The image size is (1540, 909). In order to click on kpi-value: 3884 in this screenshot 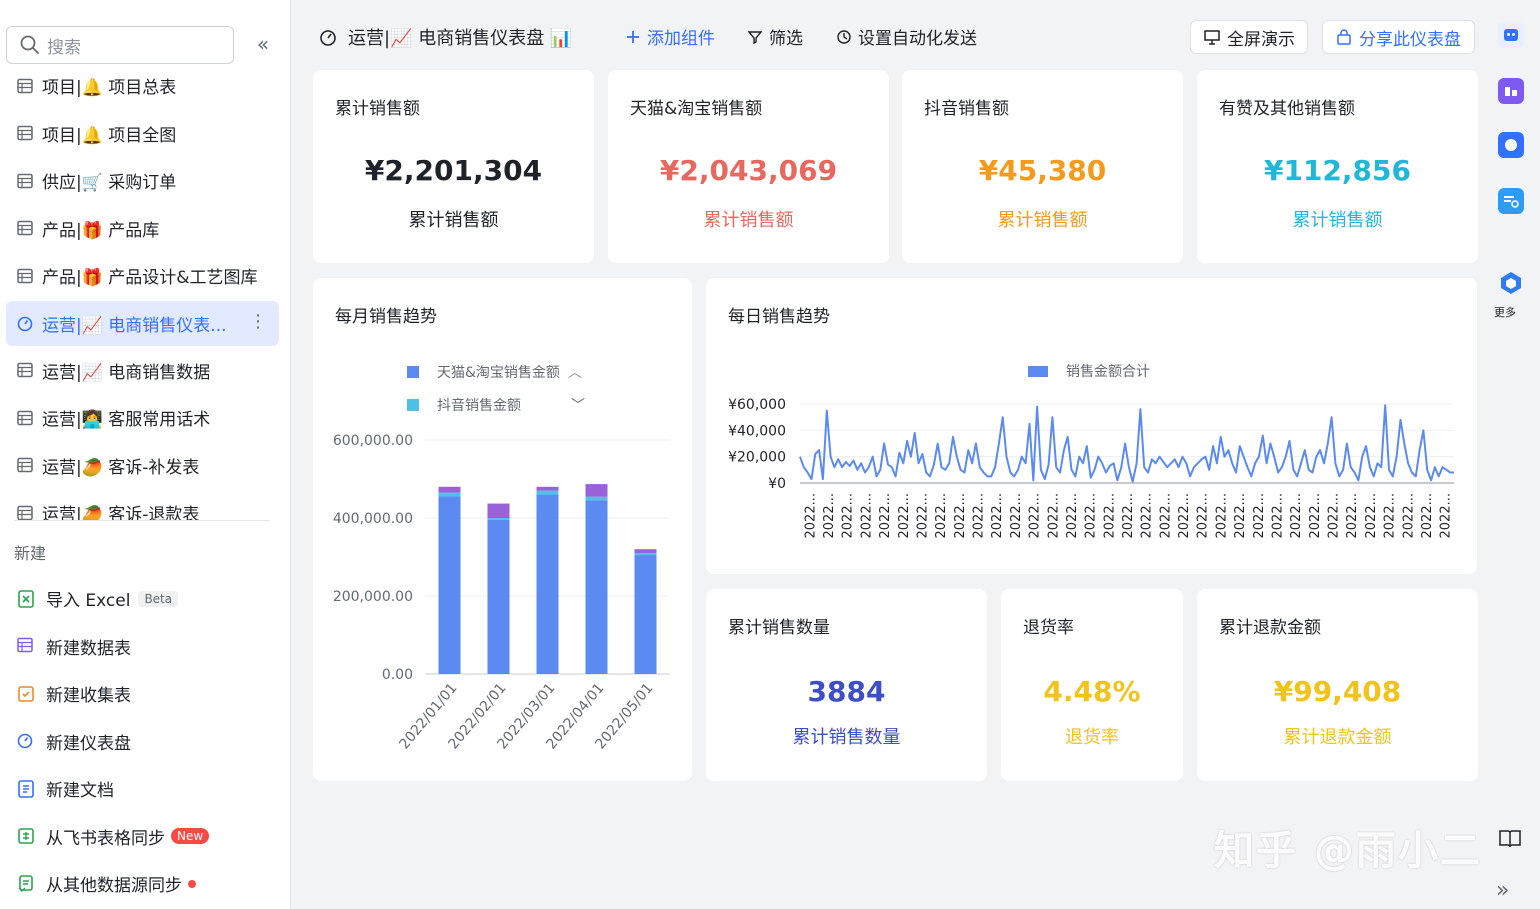, I will do `click(846, 691)`.